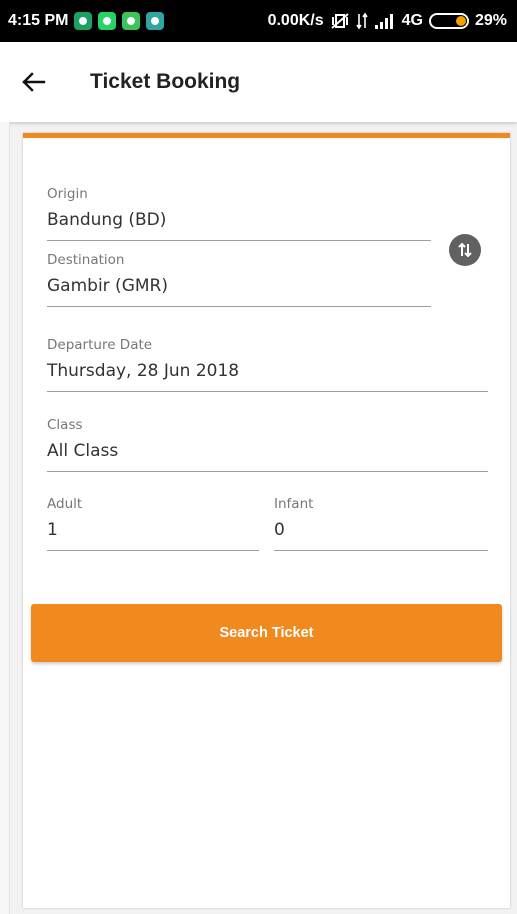  I want to click on app-notification-icon, so click(155, 21).